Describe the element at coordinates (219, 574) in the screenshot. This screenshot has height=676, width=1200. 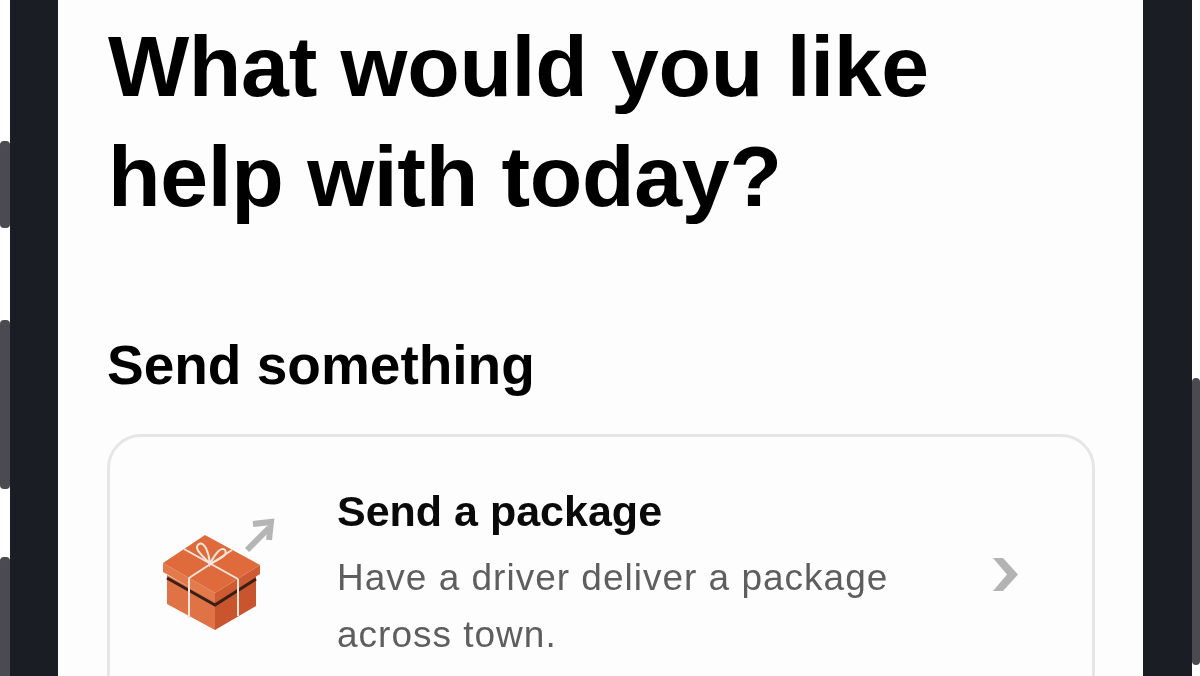
I see `gift-box-icon` at that location.